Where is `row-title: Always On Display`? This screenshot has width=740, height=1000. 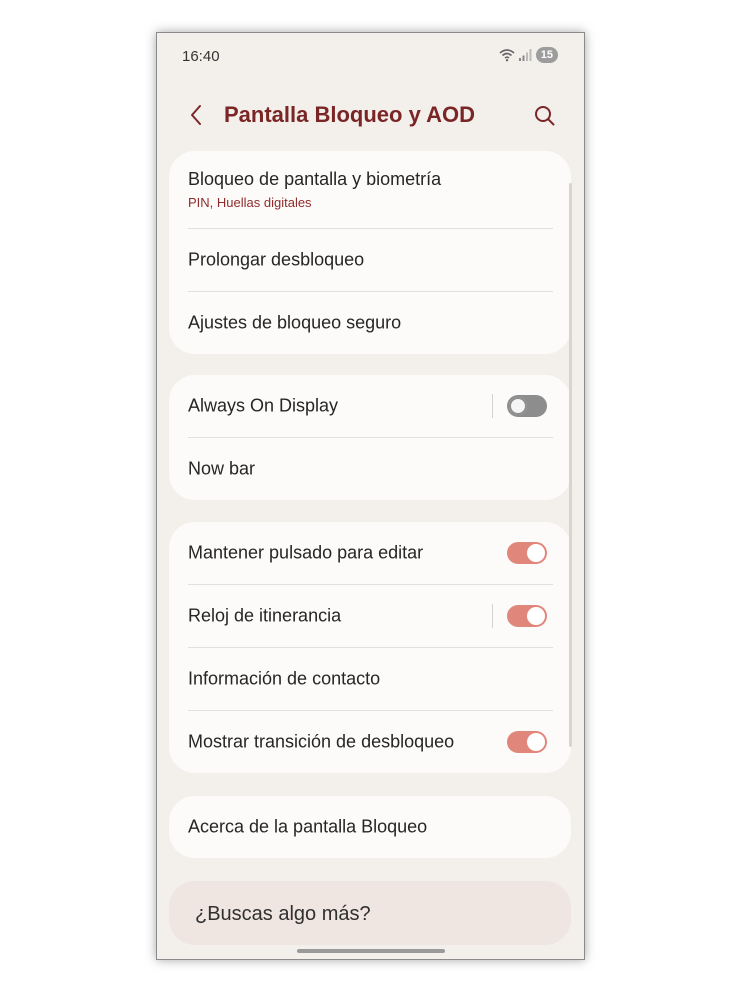 row-title: Always On Display is located at coordinates (263, 405).